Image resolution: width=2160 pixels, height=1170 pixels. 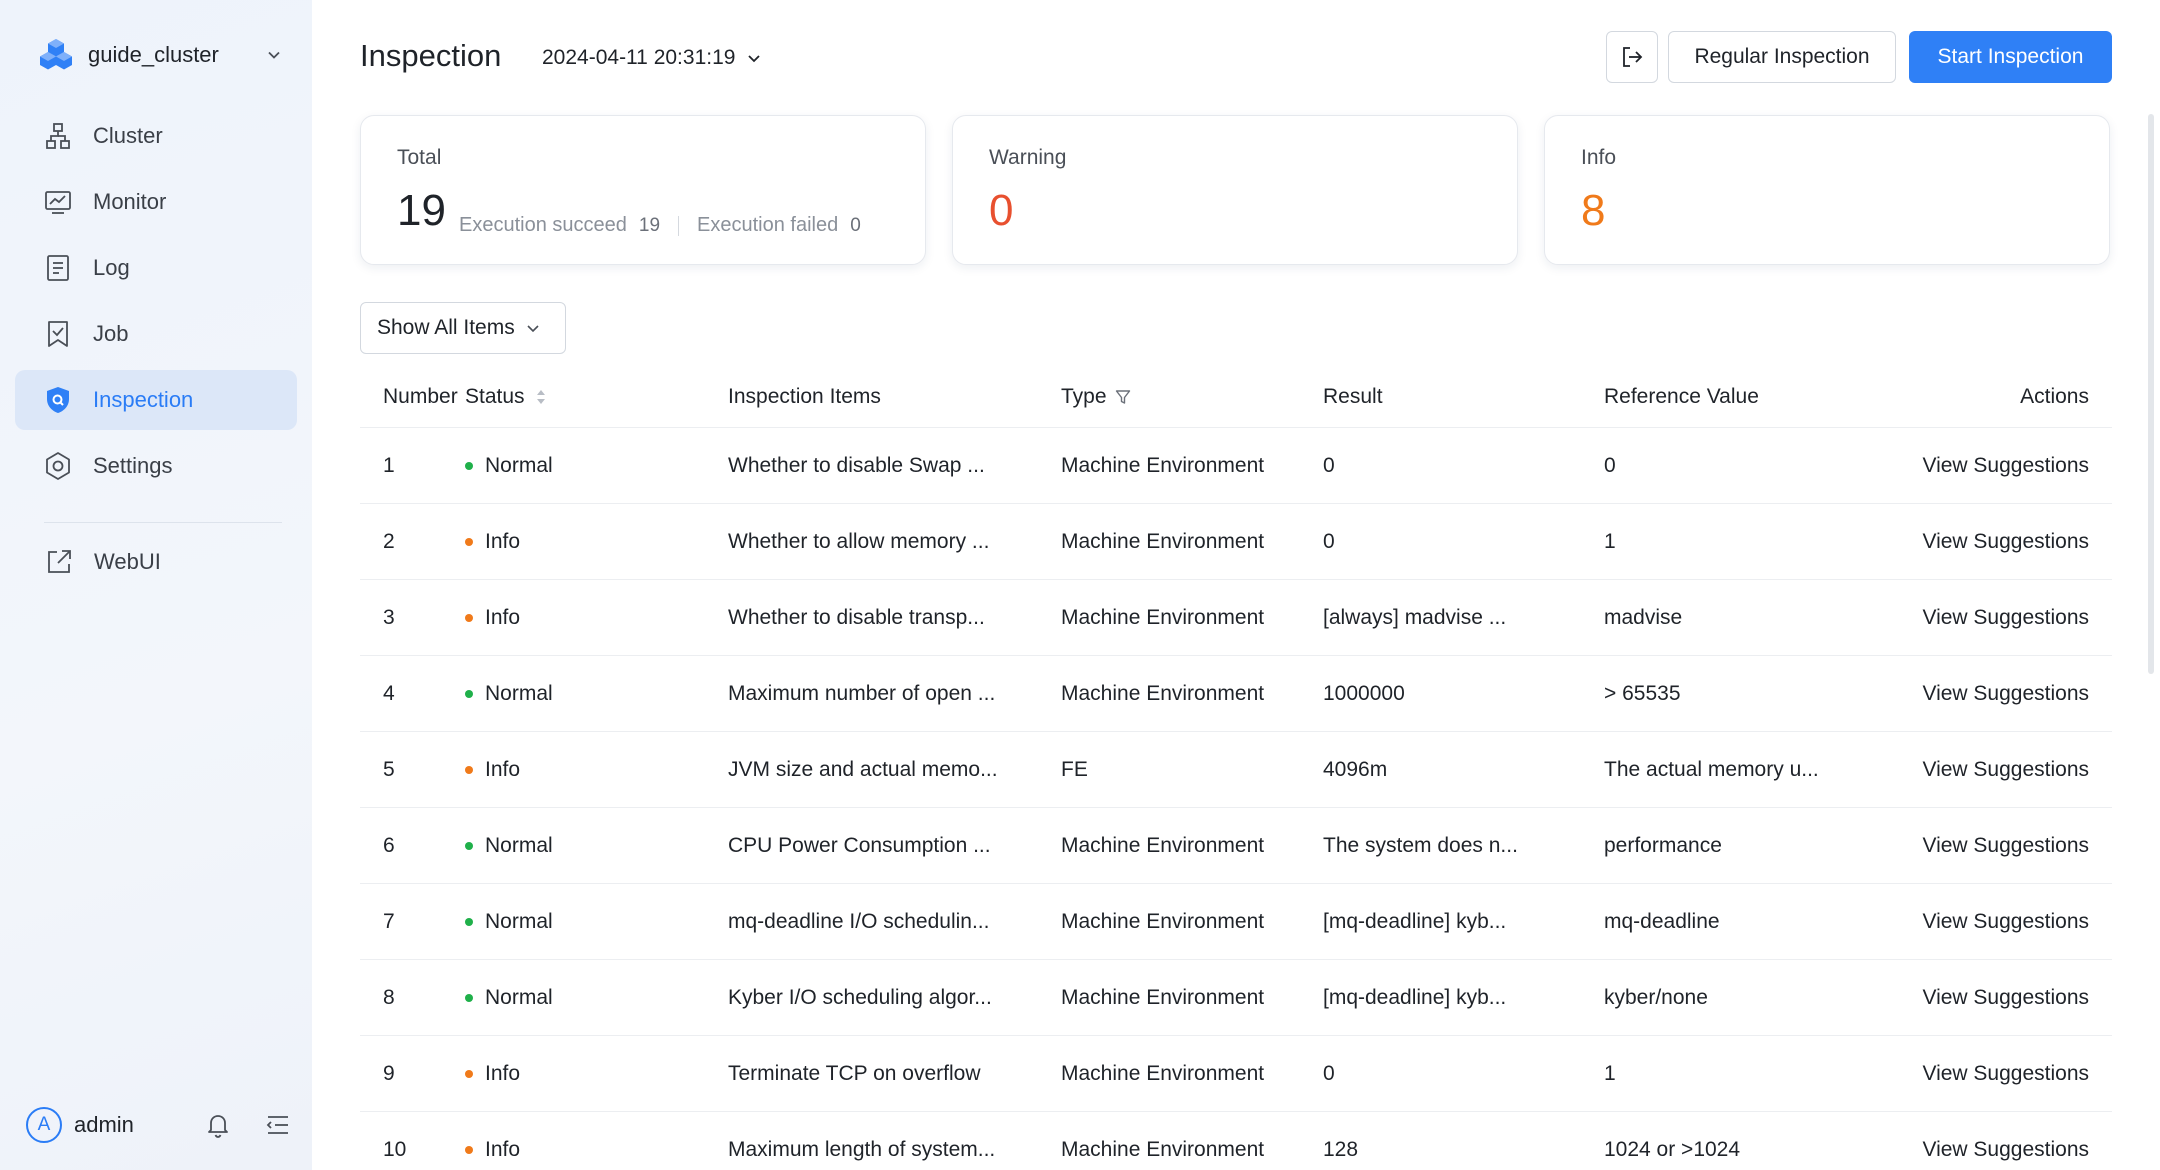 I want to click on gear-icon, so click(x=58, y=466).